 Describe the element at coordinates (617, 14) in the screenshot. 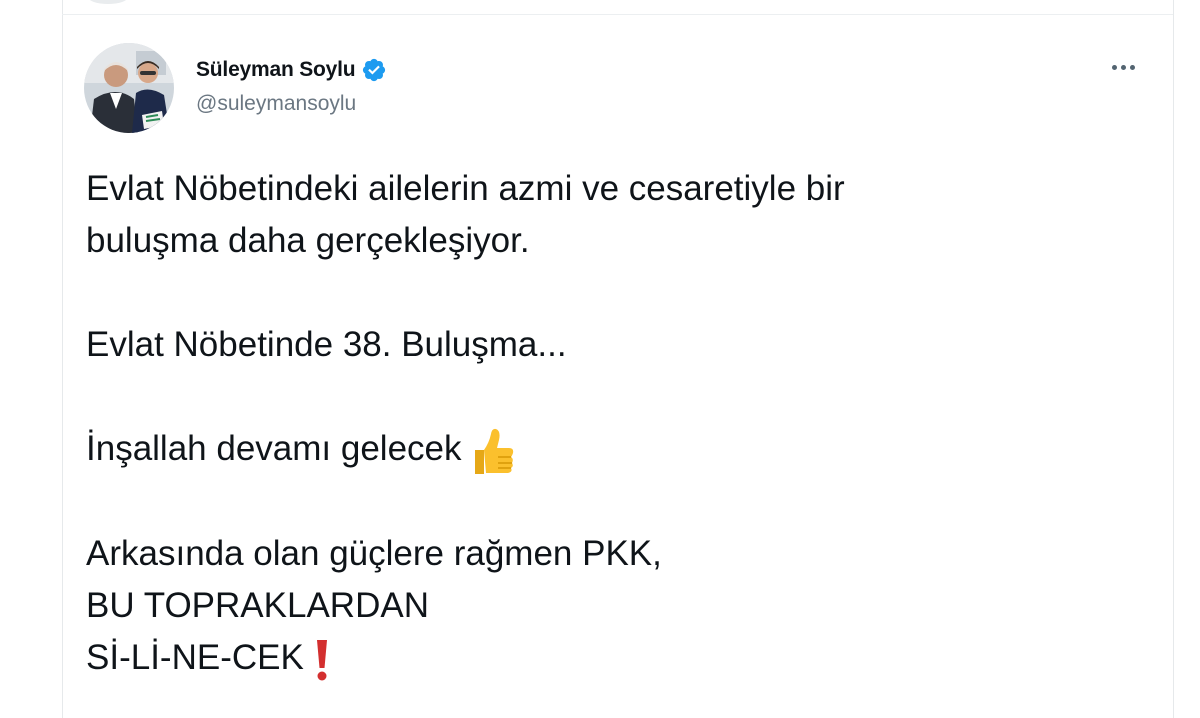

I see `card-top-divider` at that location.